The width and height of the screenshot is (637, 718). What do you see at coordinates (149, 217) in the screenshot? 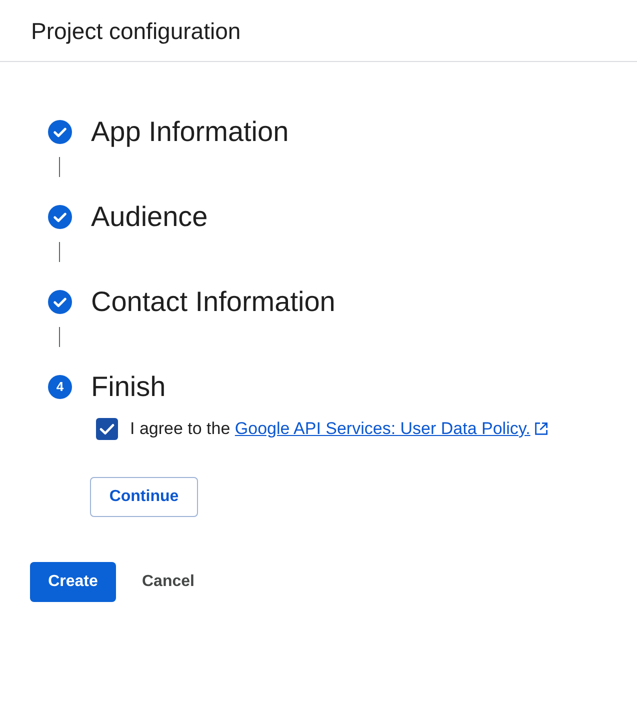
I see `step-title: Audience` at bounding box center [149, 217].